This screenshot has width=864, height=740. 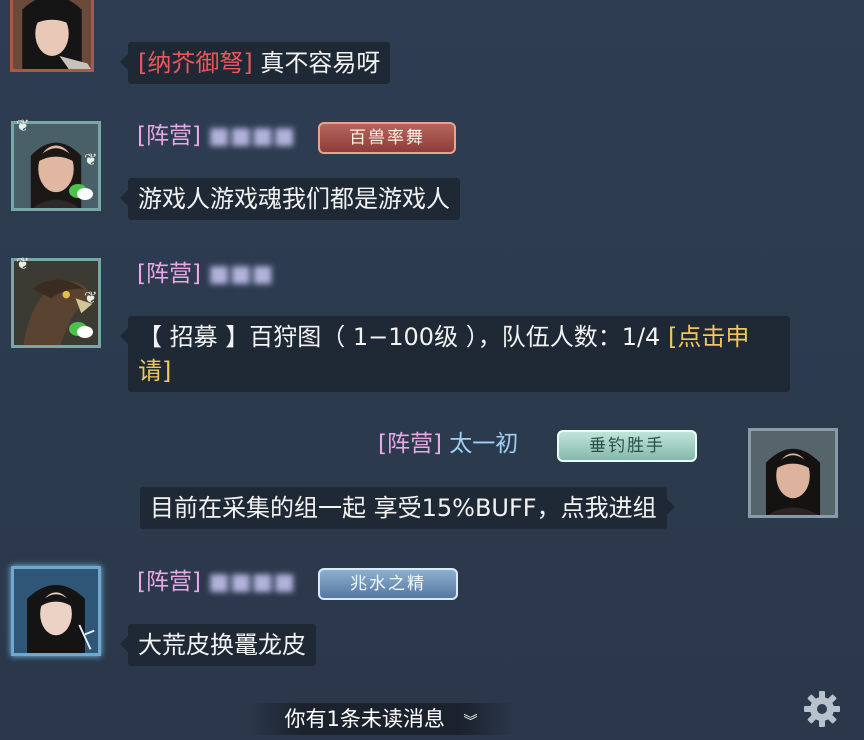 What do you see at coordinates (255, 63) in the screenshot?
I see `message-bubble: [纳芥御弩] 真不容易呀` at bounding box center [255, 63].